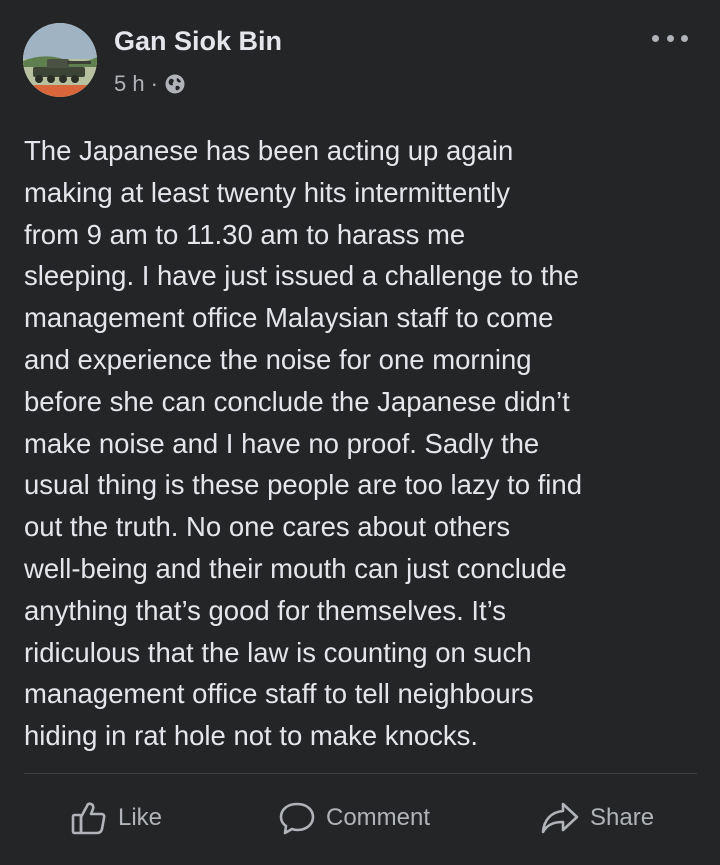 The image size is (720, 865). What do you see at coordinates (129, 84) in the screenshot?
I see `post-time: 5 h` at bounding box center [129, 84].